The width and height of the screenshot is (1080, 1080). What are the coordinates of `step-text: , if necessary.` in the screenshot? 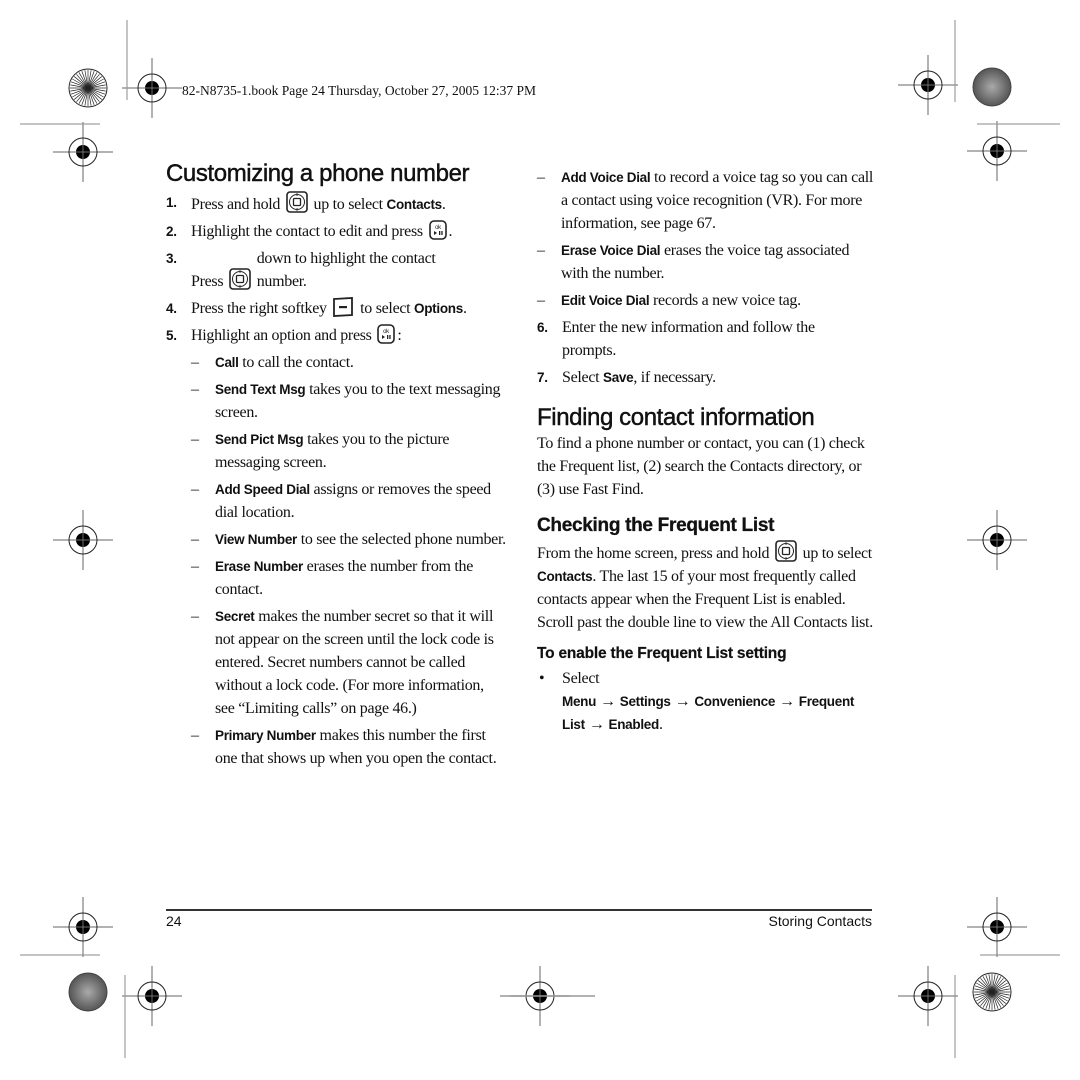 It's located at (674, 377).